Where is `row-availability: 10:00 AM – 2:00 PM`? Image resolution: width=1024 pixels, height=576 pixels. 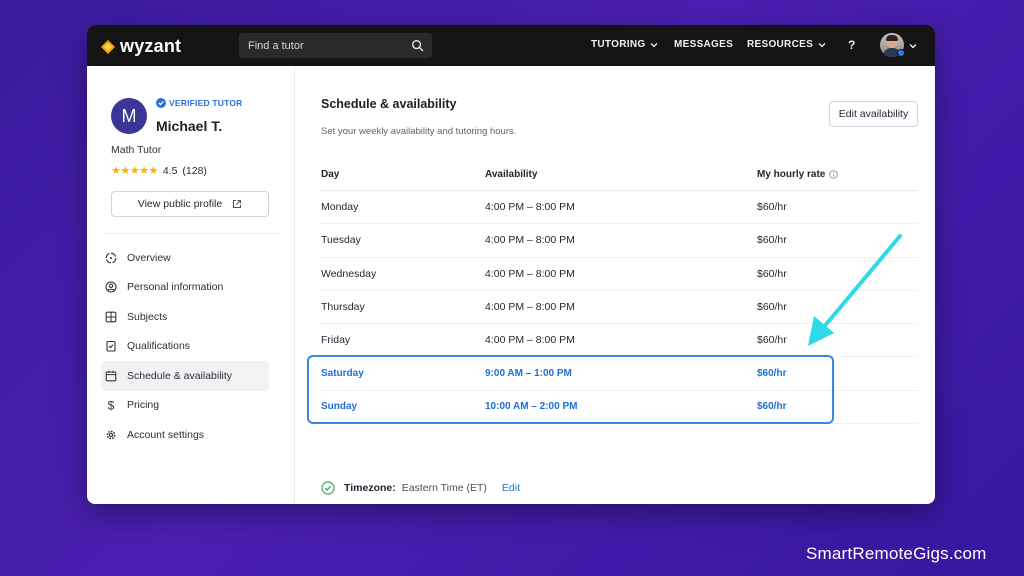
row-availability: 10:00 AM – 2:00 PM is located at coordinates (531, 407).